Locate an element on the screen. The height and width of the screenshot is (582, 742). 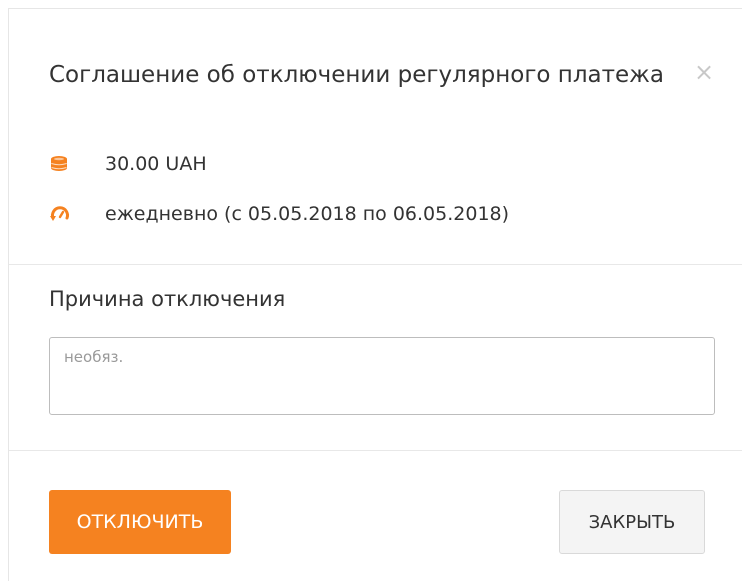
close-button: ЗАКРЫТЬ is located at coordinates (632, 522).